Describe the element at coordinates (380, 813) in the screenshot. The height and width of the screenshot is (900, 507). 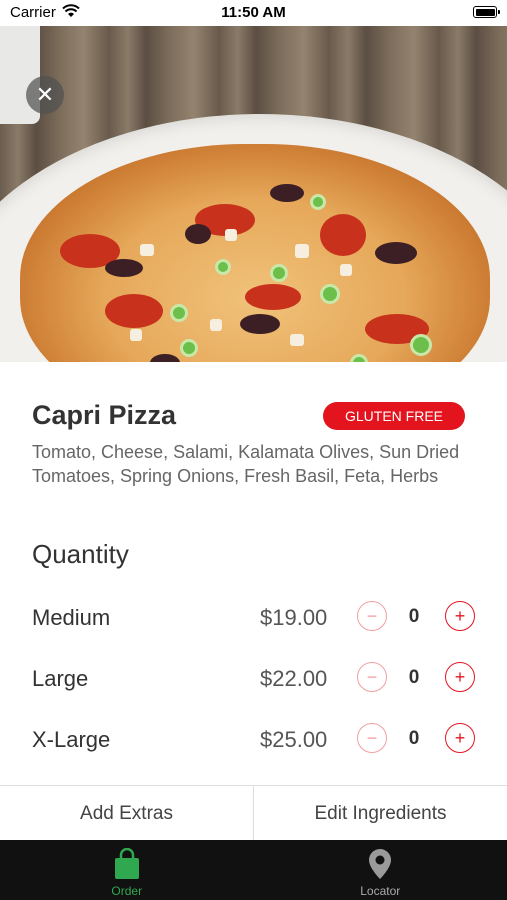
I see `edit-ingredients-button: Edit Ingredients` at that location.